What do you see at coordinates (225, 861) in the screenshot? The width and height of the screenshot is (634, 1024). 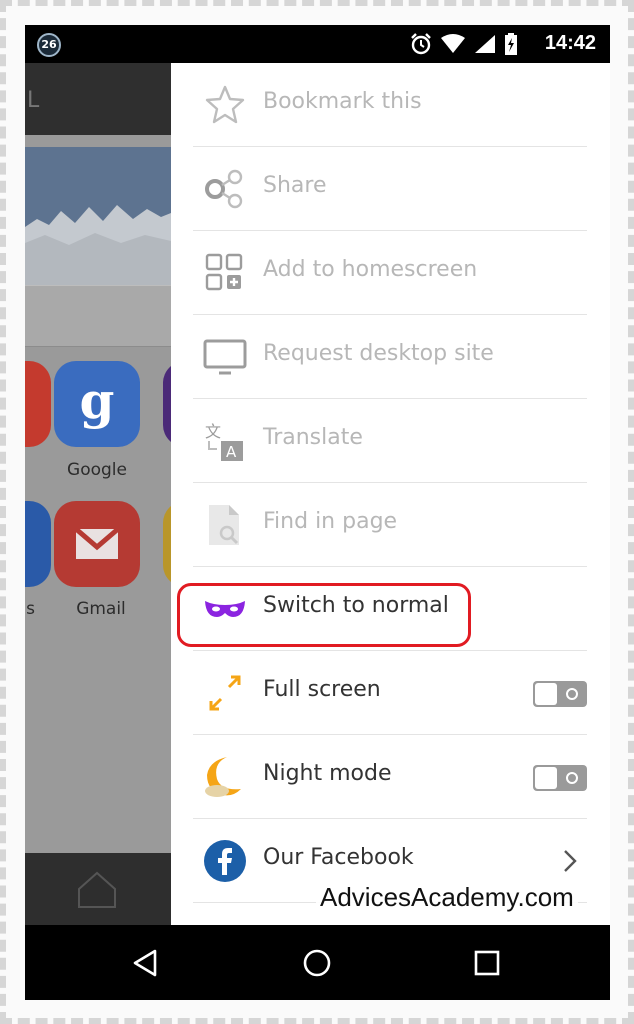 I see `facebook-icon` at bounding box center [225, 861].